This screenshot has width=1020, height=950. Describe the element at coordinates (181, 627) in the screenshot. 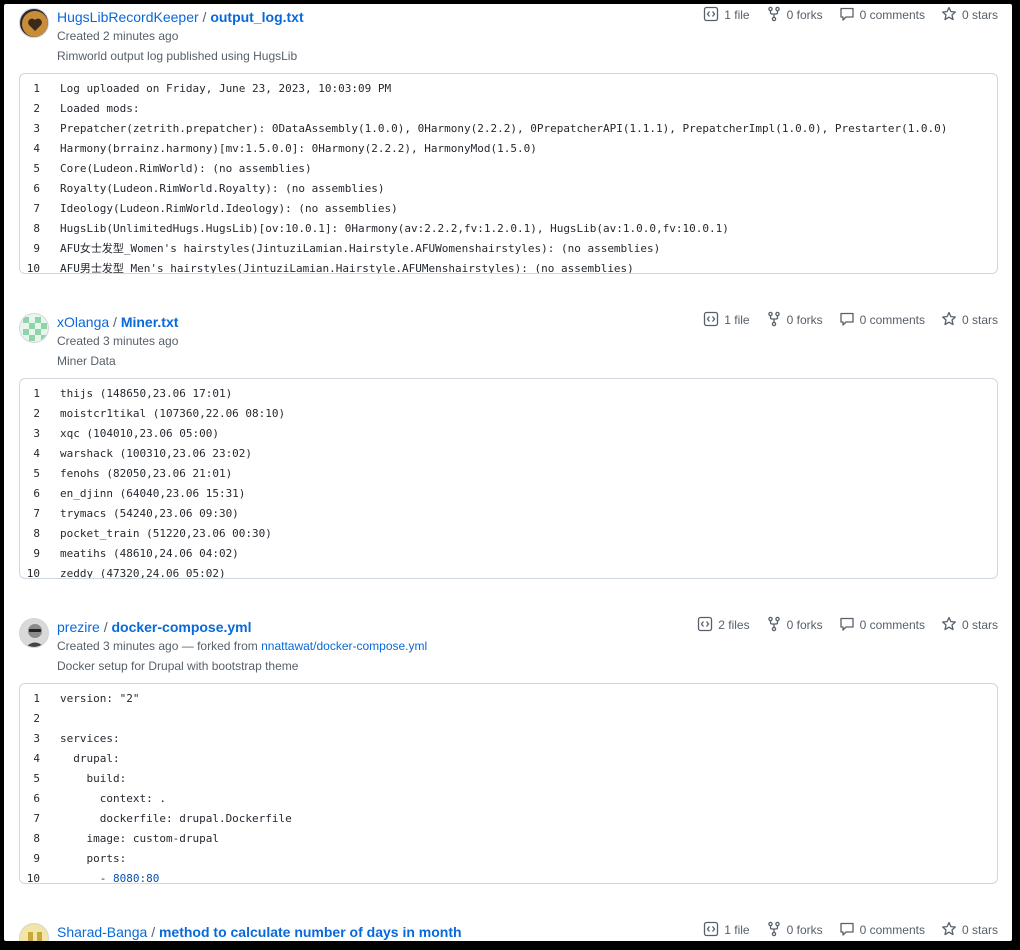

I see `gist-file-link: docker-compose.yml` at that location.